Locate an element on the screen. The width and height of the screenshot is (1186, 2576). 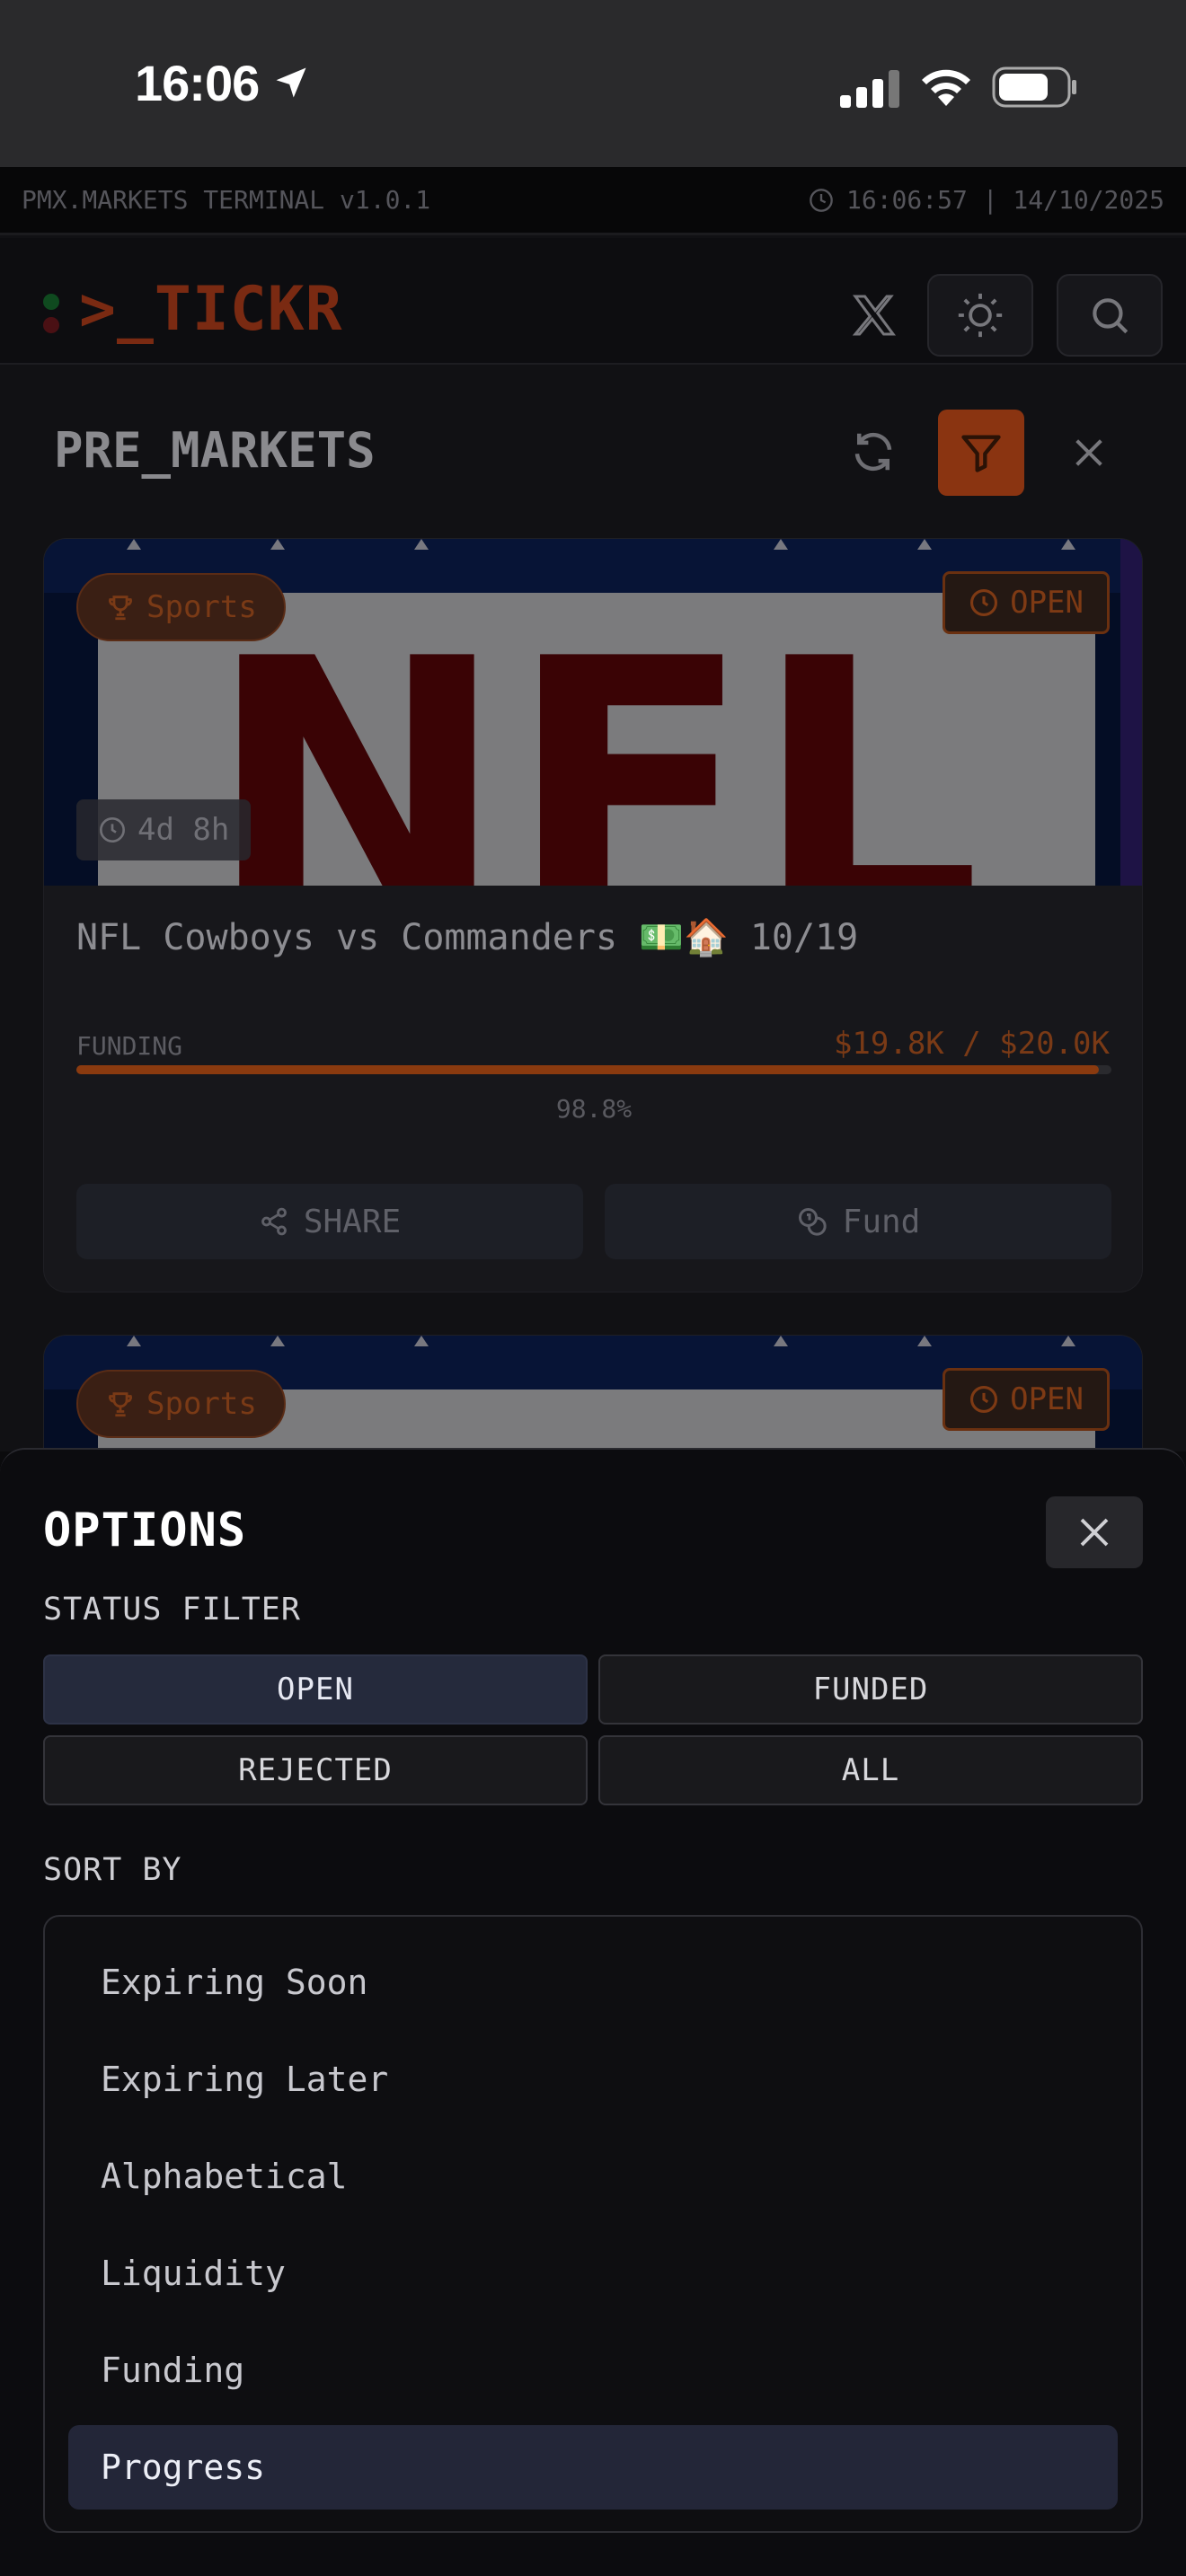
terminal-datetime: 16:06:57 | 14/10/2025 is located at coordinates (986, 200).